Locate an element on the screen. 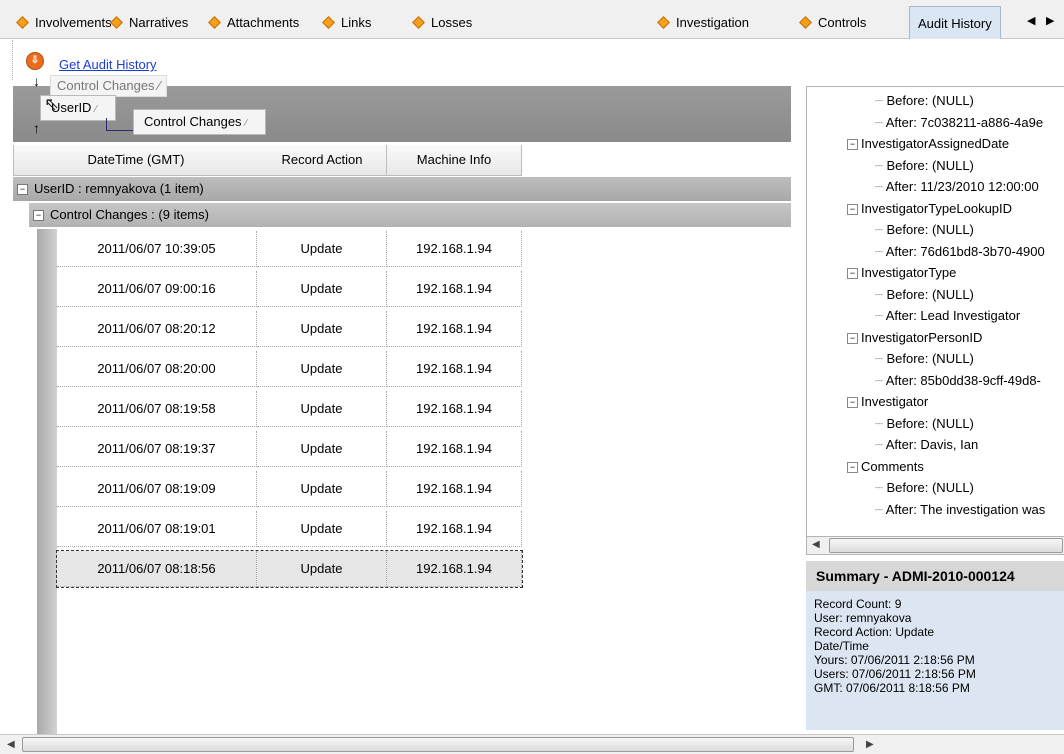 This screenshot has width=1064, height=754. tree-node-field: − InvestigatorType is located at coordinates (901, 272).